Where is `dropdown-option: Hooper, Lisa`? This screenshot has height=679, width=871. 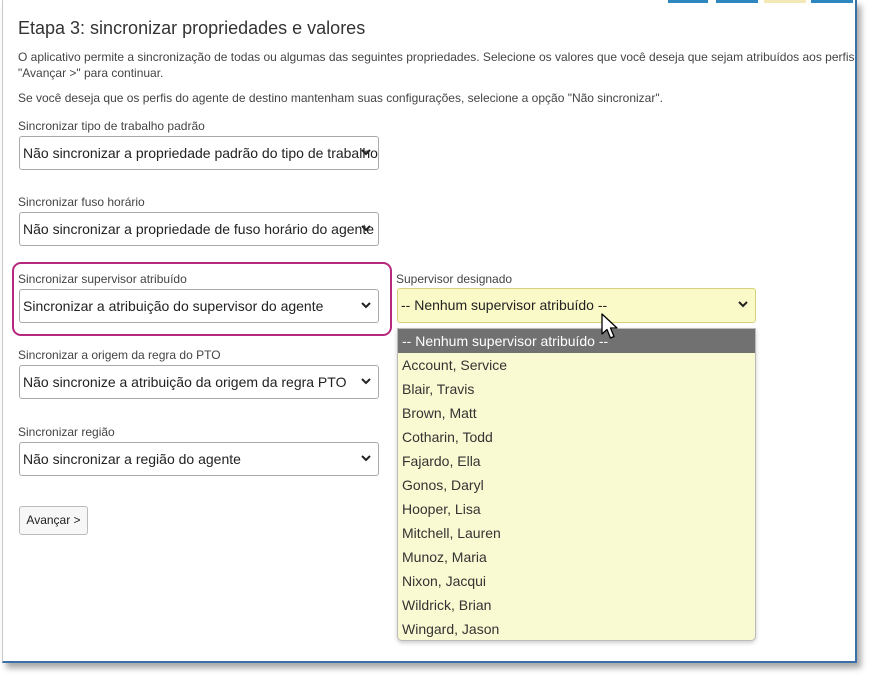
dropdown-option: Hooper, Lisa is located at coordinates (576, 509).